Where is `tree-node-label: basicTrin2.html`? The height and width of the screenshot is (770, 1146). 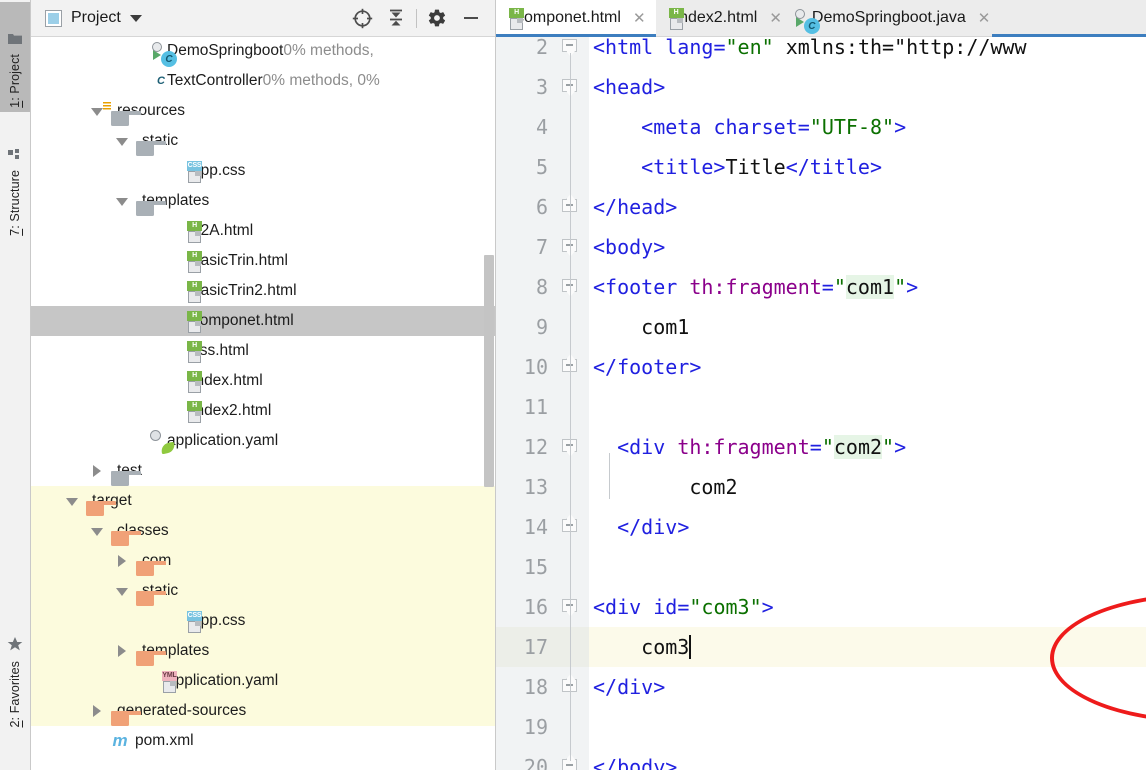
tree-node-label: basicTrin2.html is located at coordinates (244, 291).